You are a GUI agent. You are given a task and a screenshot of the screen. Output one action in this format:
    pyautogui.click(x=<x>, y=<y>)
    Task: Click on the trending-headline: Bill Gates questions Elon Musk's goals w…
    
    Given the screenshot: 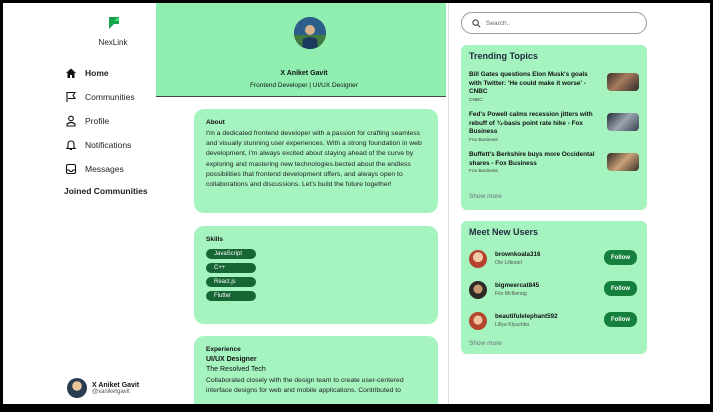 What is the action you would take?
    pyautogui.click(x=528, y=83)
    